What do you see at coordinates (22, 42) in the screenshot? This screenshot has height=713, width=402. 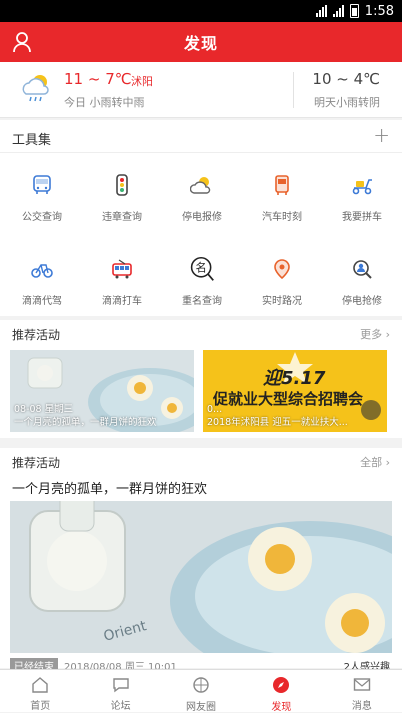 I see `user-profile-icon` at bounding box center [22, 42].